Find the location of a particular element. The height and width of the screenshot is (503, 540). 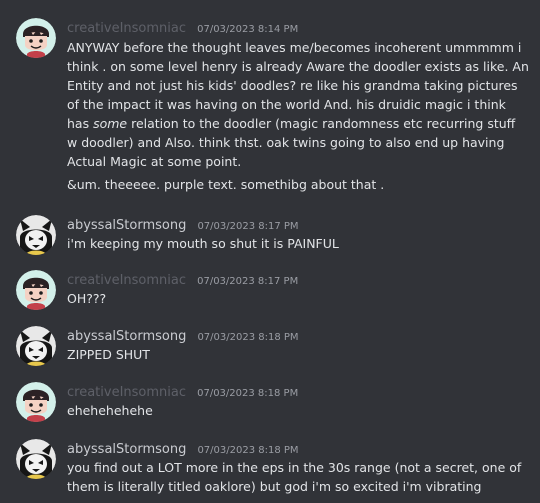

message-text: ehehehehehe is located at coordinates (110, 410).